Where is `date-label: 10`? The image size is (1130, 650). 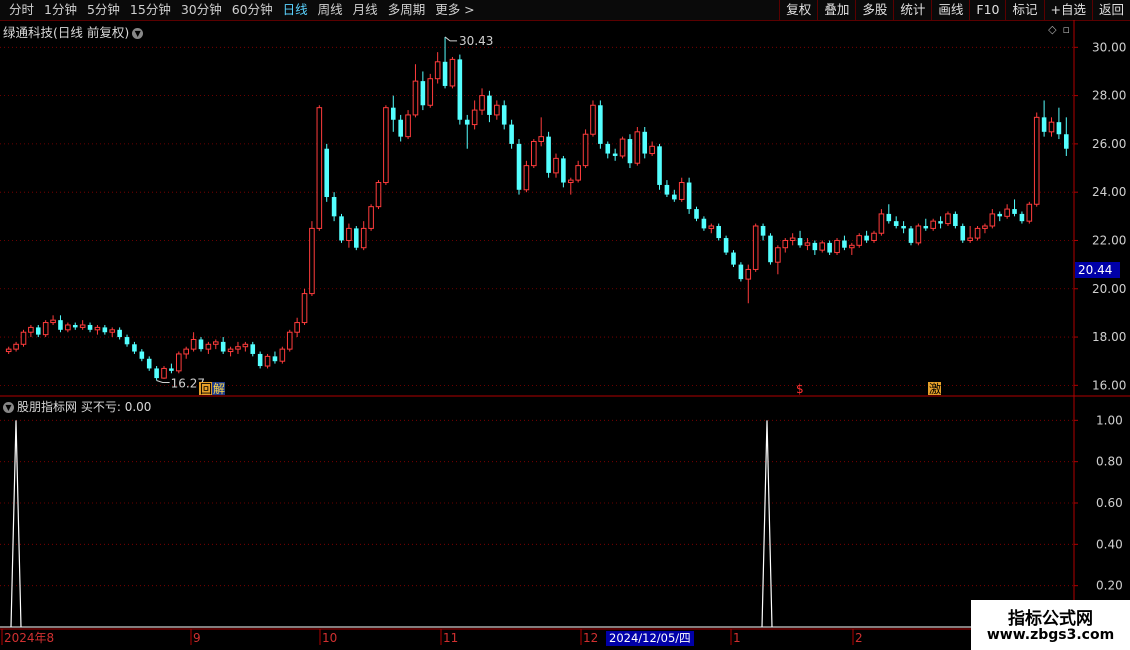 date-label: 10 is located at coordinates (329, 638).